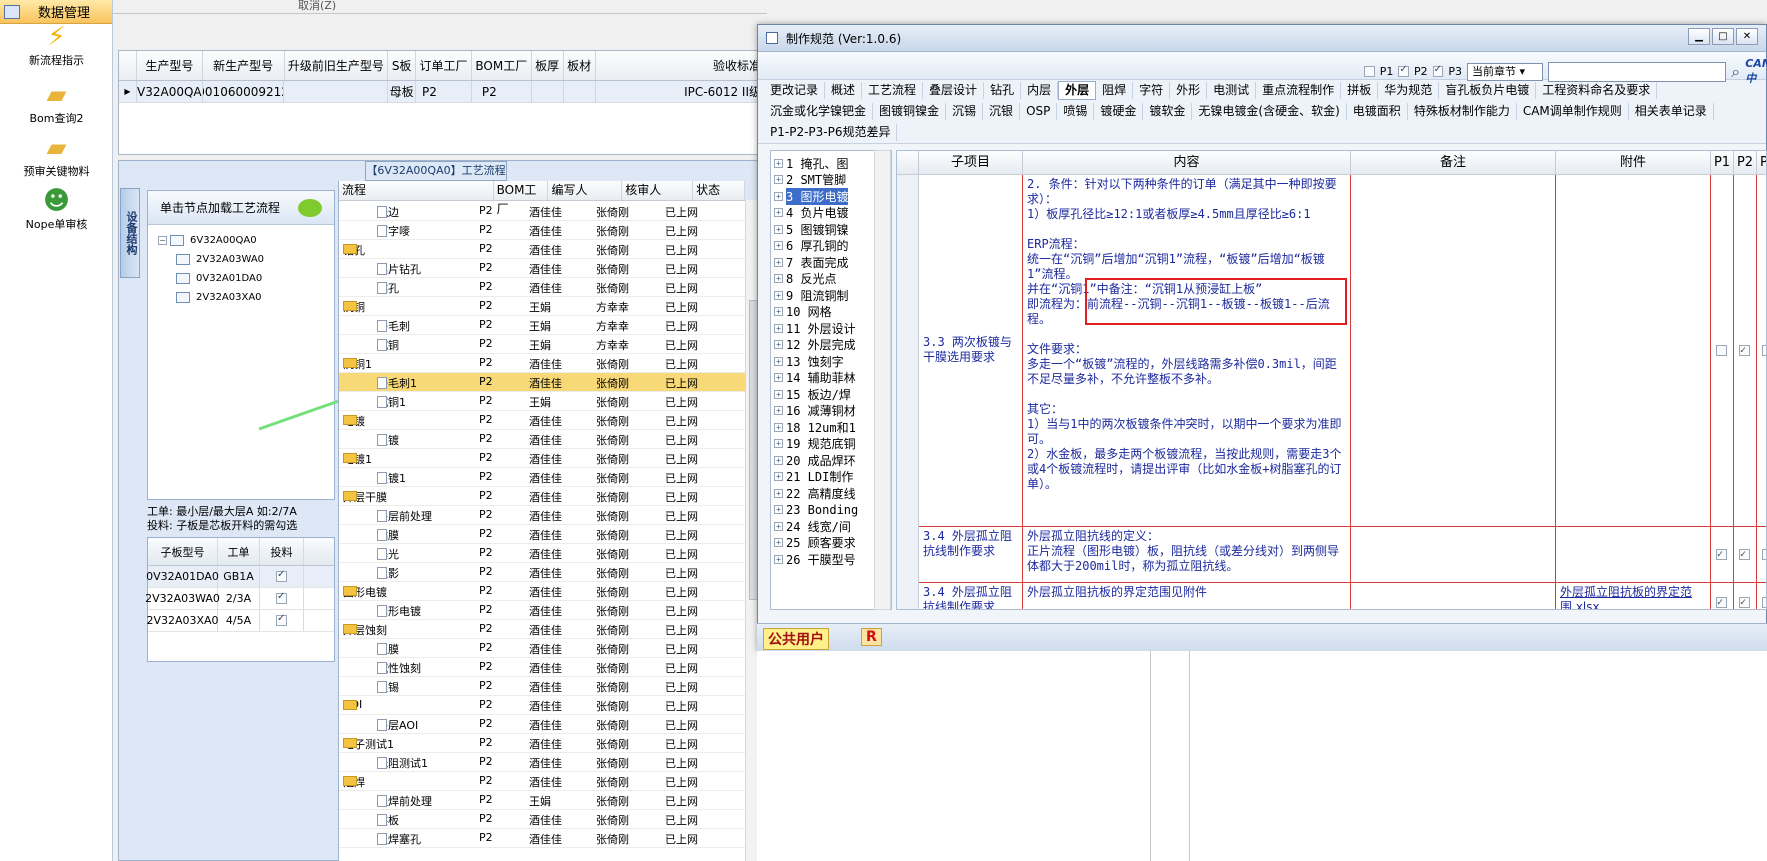 The width and height of the screenshot is (1767, 861). I want to click on tree-row: 退膜 P2 酒佳佳 张倚刚 已上网, so click(542, 648).